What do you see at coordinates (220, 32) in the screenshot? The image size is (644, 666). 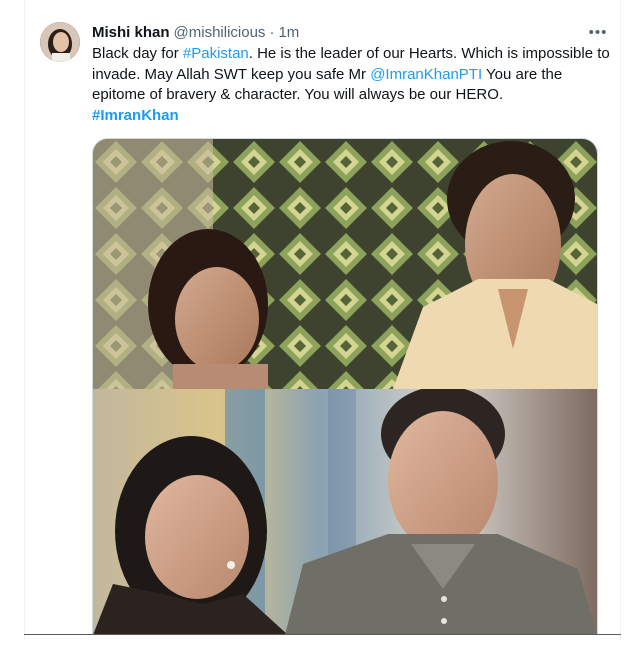 I see `author-handle: @mishilicious` at bounding box center [220, 32].